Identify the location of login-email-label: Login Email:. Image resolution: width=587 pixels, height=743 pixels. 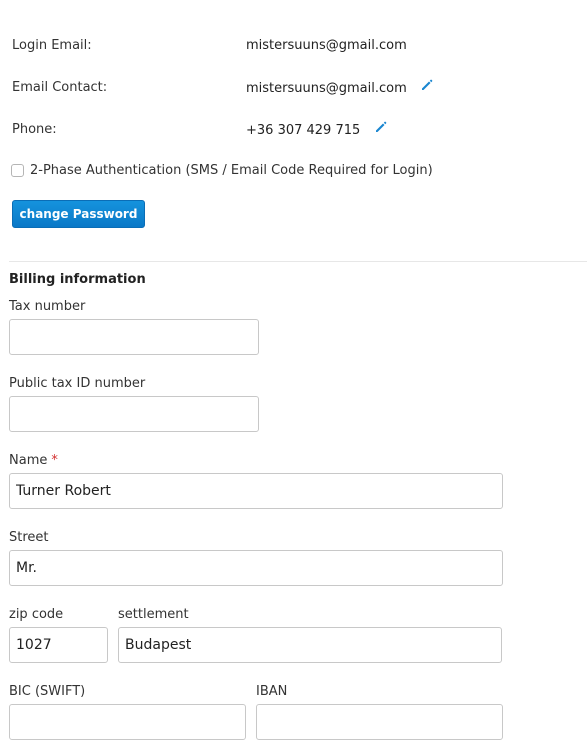
(52, 45).